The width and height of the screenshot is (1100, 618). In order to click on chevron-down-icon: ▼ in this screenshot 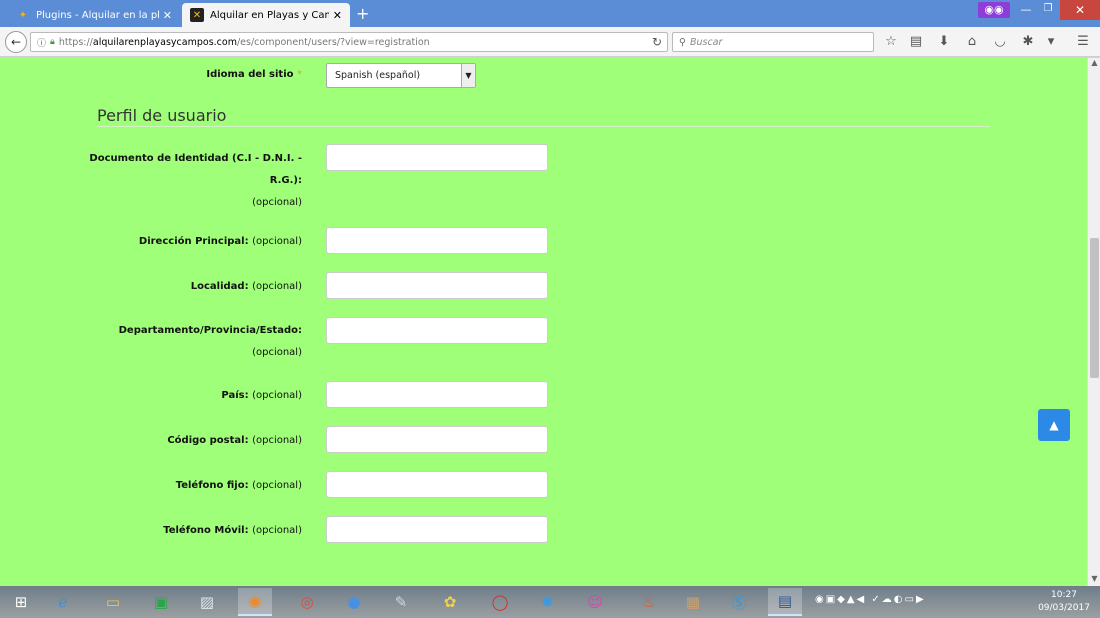, I will do `click(468, 75)`.